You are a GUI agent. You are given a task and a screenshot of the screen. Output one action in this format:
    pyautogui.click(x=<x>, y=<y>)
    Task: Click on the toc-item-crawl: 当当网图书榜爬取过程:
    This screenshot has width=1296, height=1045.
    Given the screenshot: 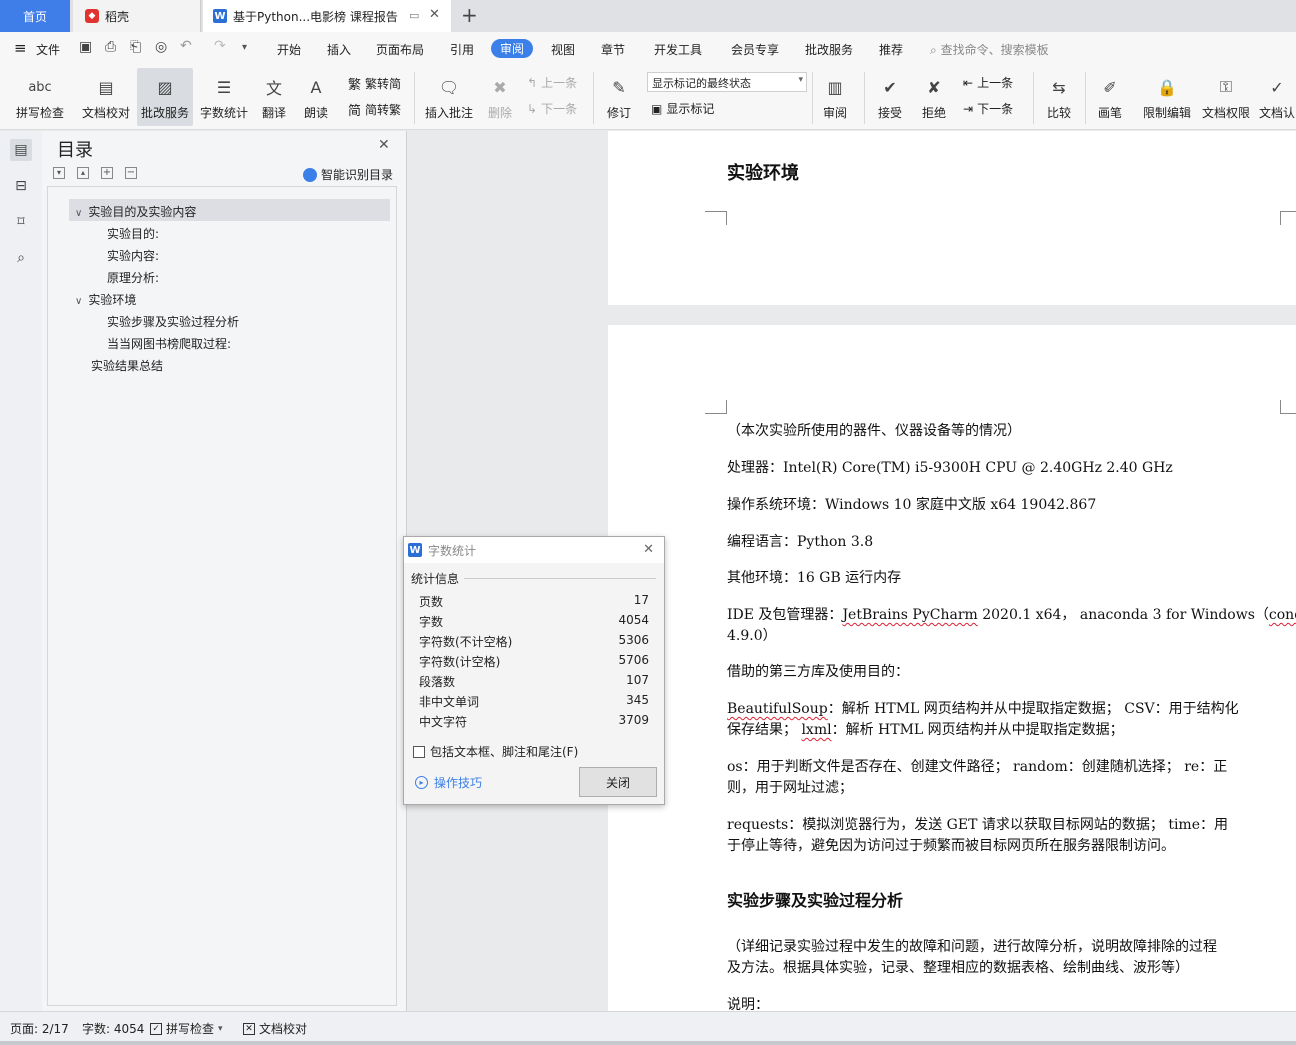 What is the action you would take?
    pyautogui.click(x=169, y=343)
    